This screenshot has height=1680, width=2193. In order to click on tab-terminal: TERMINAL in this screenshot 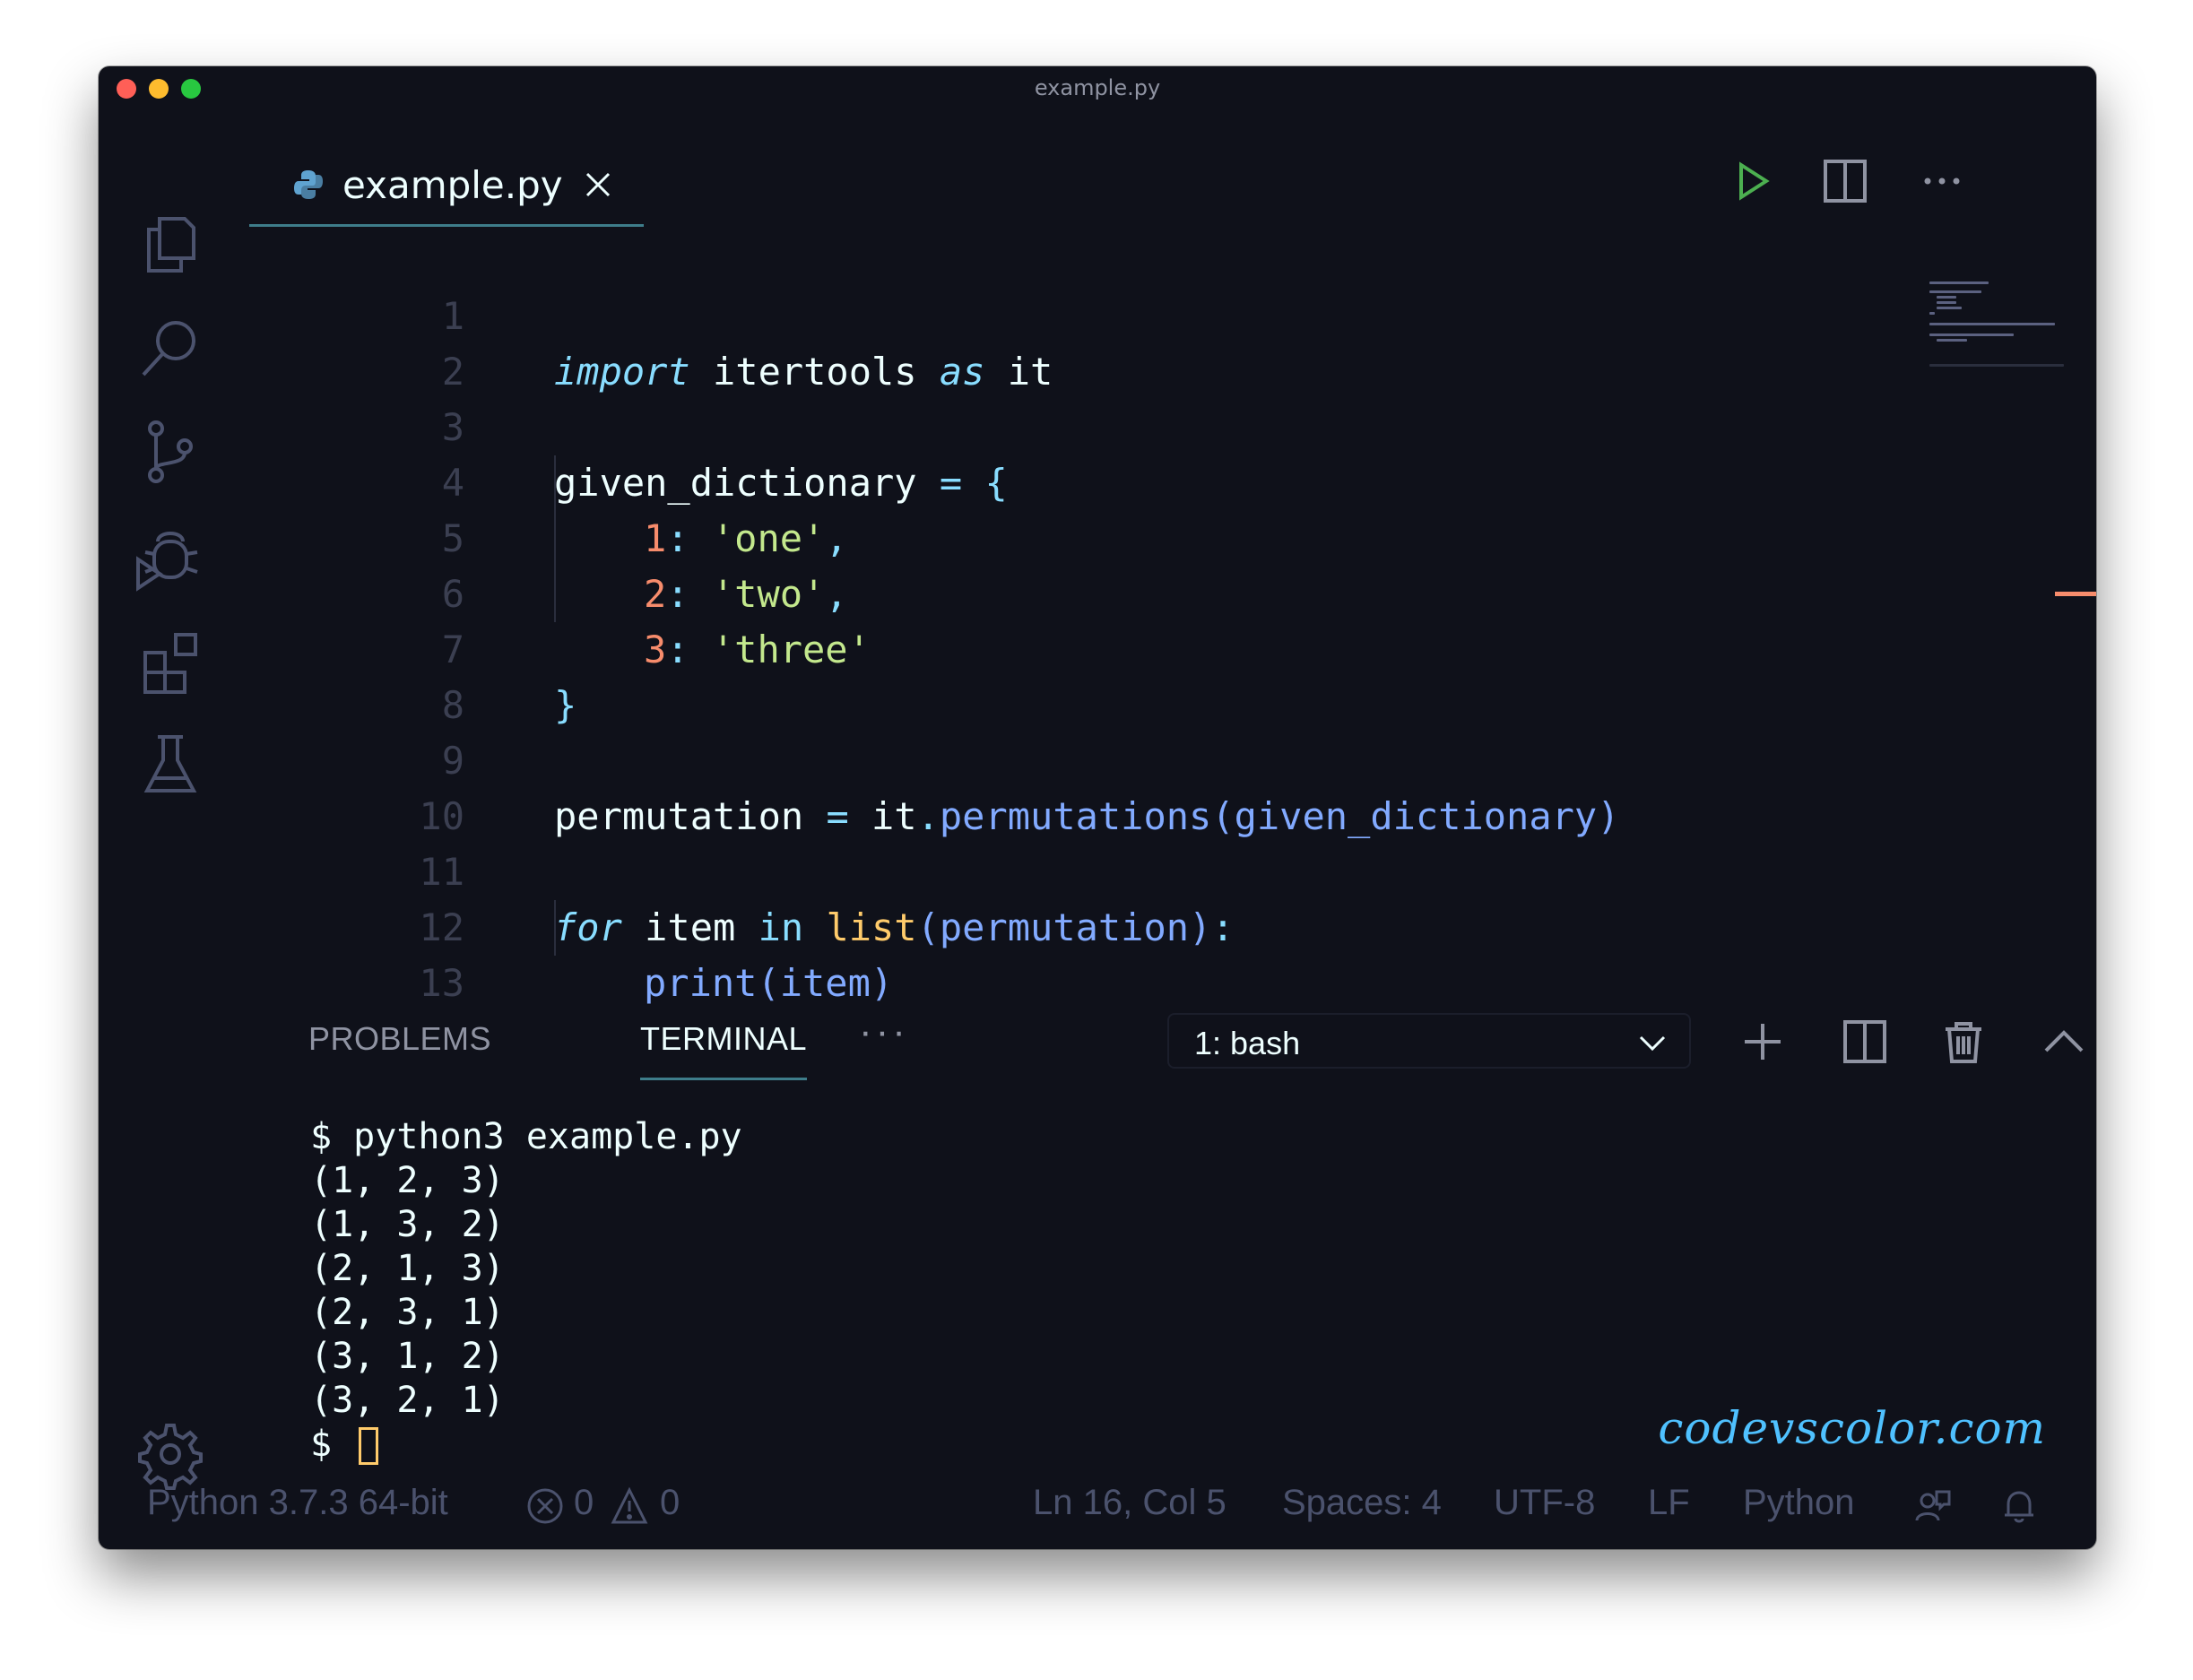, I will do `click(724, 1050)`.